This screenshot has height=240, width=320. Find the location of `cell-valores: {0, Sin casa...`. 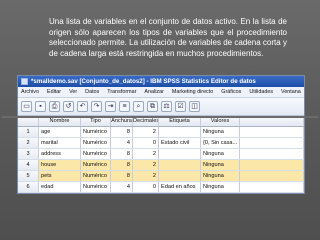

cell-valores: {0, Sin casa... is located at coordinates (220, 143).